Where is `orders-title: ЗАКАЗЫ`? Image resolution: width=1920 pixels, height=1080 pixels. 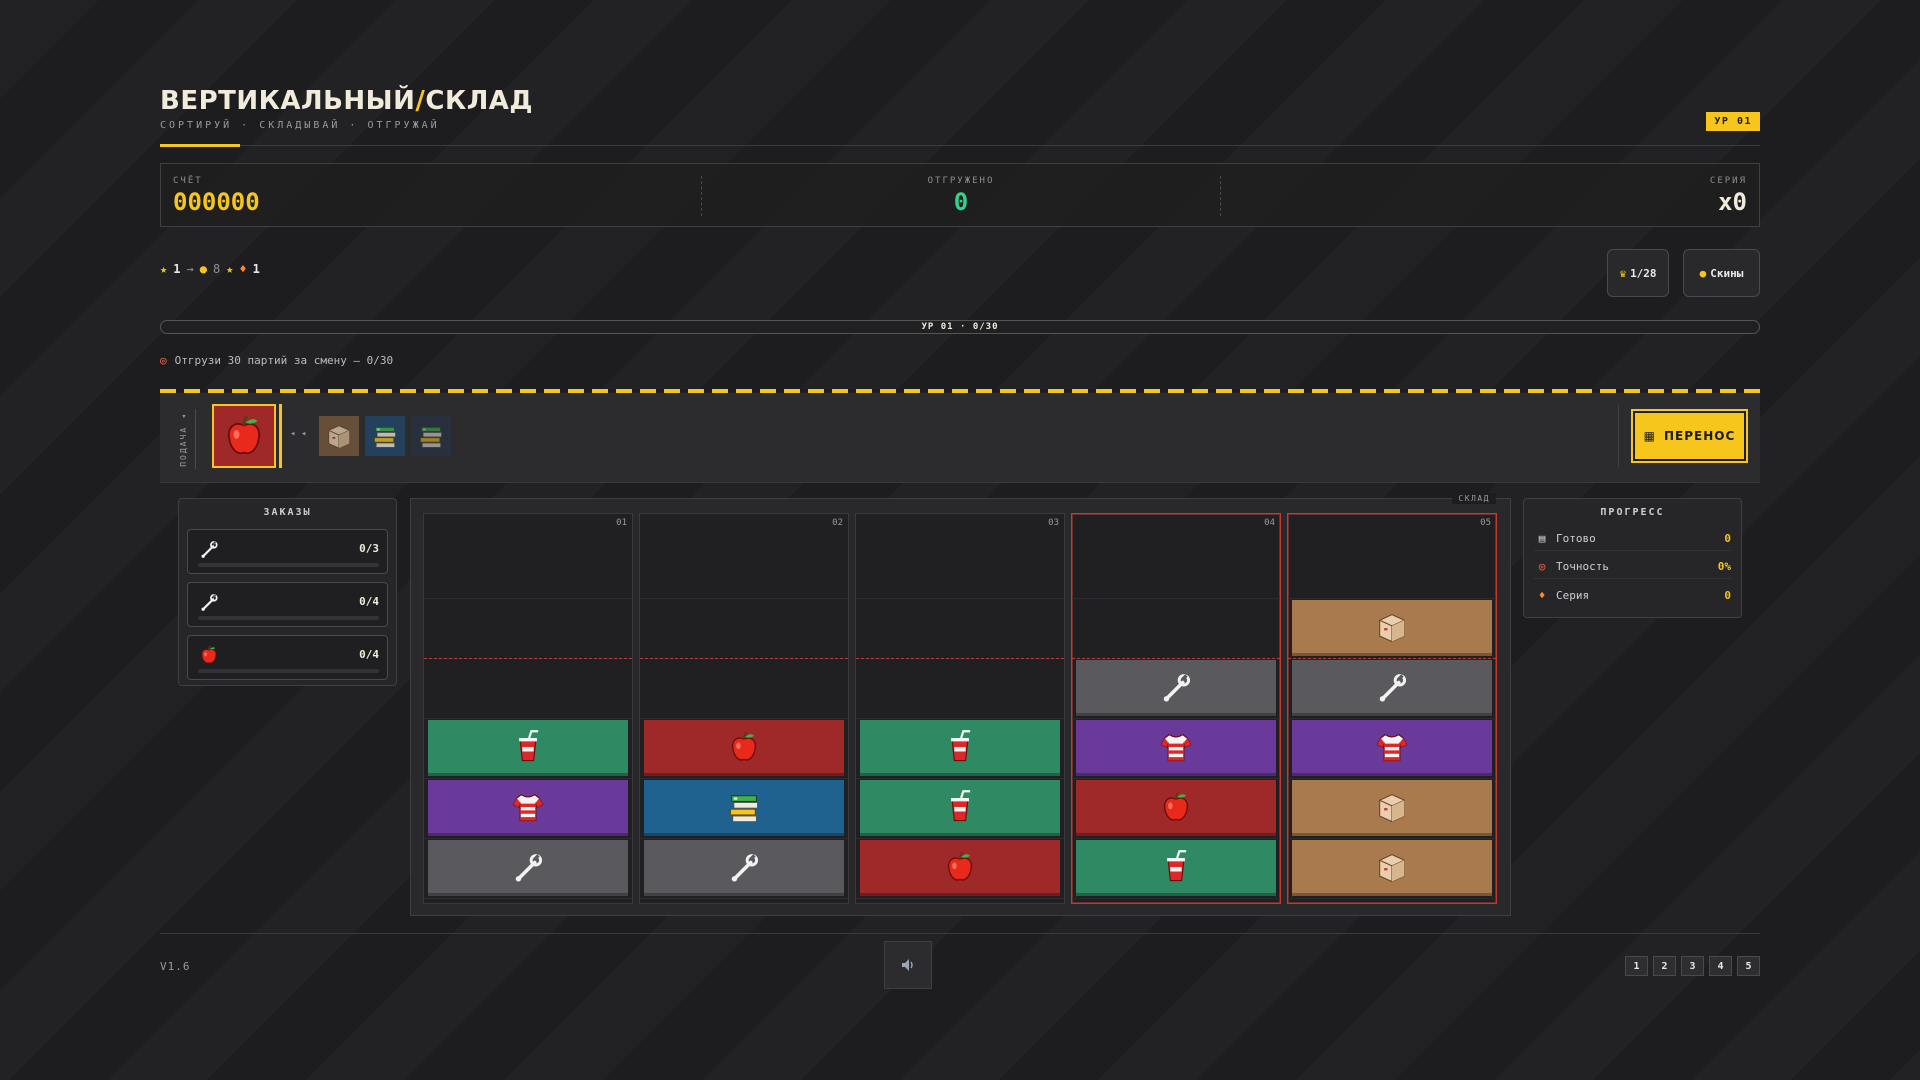 orders-title: ЗАКАЗЫ is located at coordinates (287, 512).